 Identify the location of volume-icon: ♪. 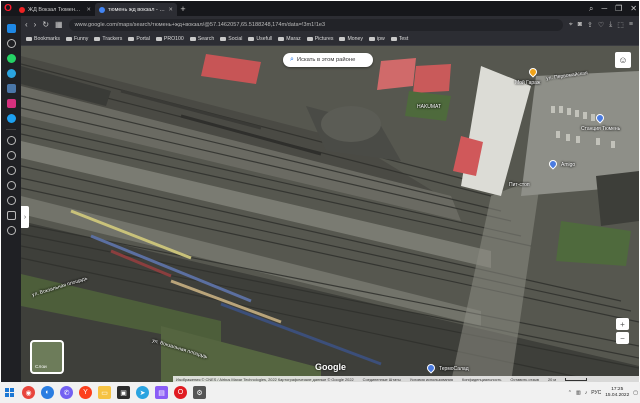
(586, 393).